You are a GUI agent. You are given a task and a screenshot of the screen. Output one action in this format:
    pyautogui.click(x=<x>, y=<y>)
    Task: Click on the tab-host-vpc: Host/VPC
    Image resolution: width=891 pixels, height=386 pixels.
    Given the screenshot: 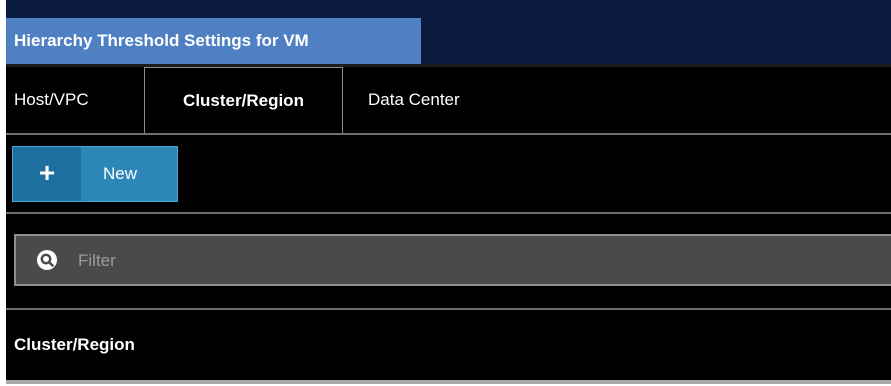 What is the action you would take?
    pyautogui.click(x=75, y=100)
    